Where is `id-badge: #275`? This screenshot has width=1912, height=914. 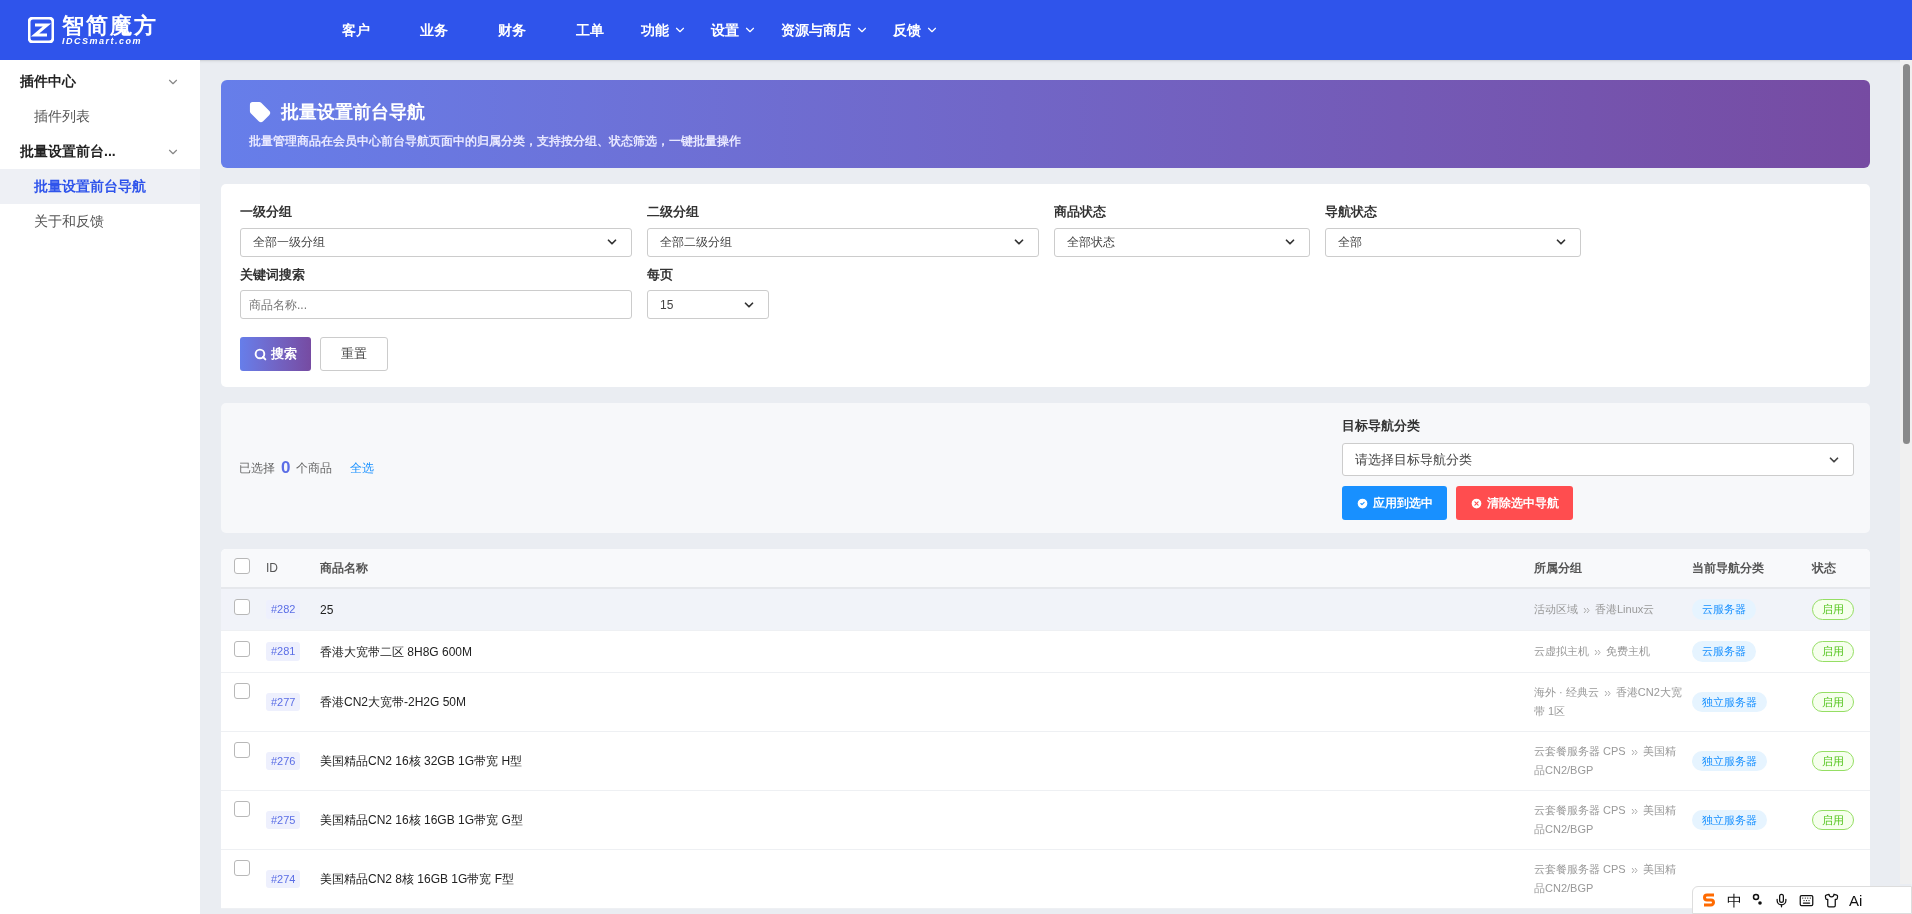
id-badge: #275 is located at coordinates (283, 820).